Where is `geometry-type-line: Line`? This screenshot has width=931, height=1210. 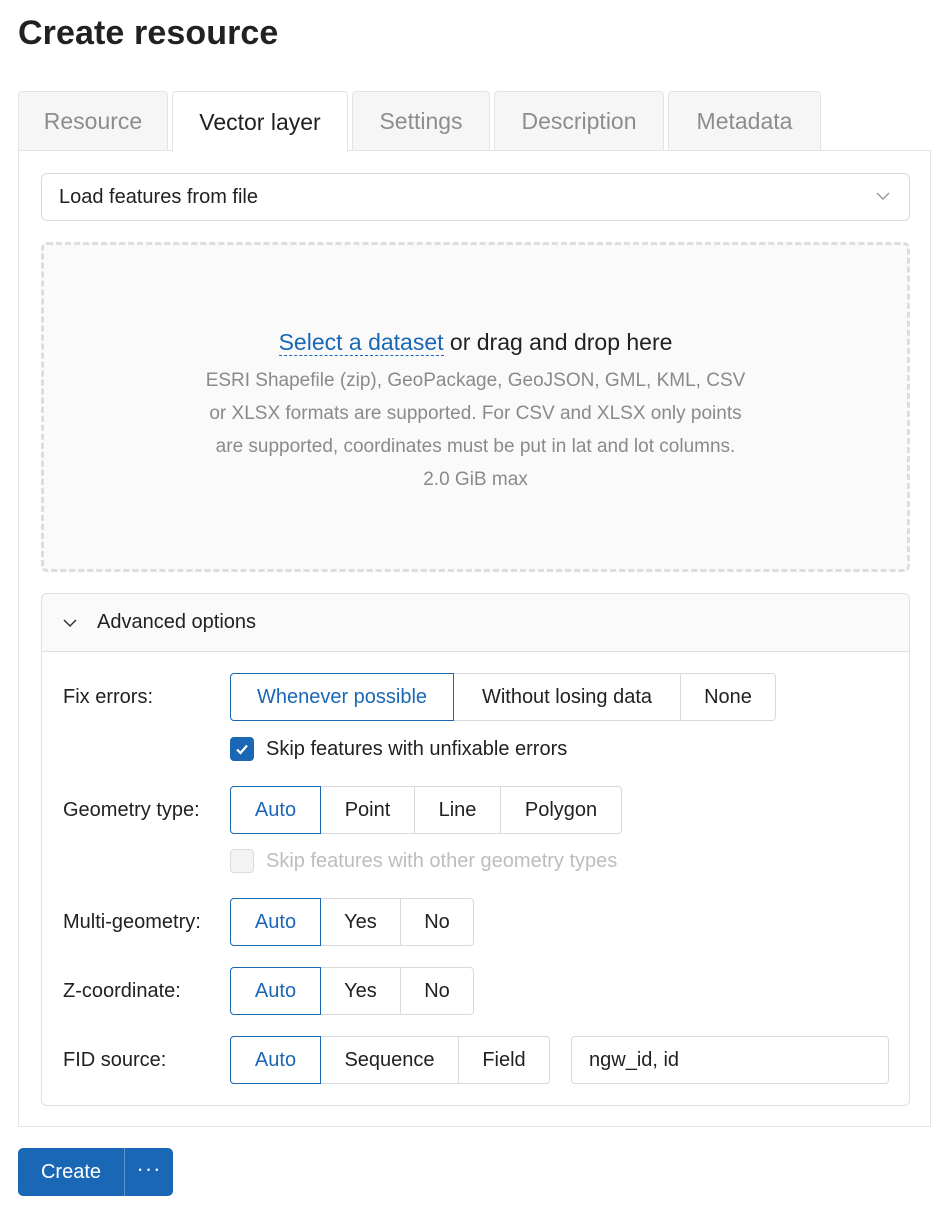
geometry-type-line: Line is located at coordinates (457, 810).